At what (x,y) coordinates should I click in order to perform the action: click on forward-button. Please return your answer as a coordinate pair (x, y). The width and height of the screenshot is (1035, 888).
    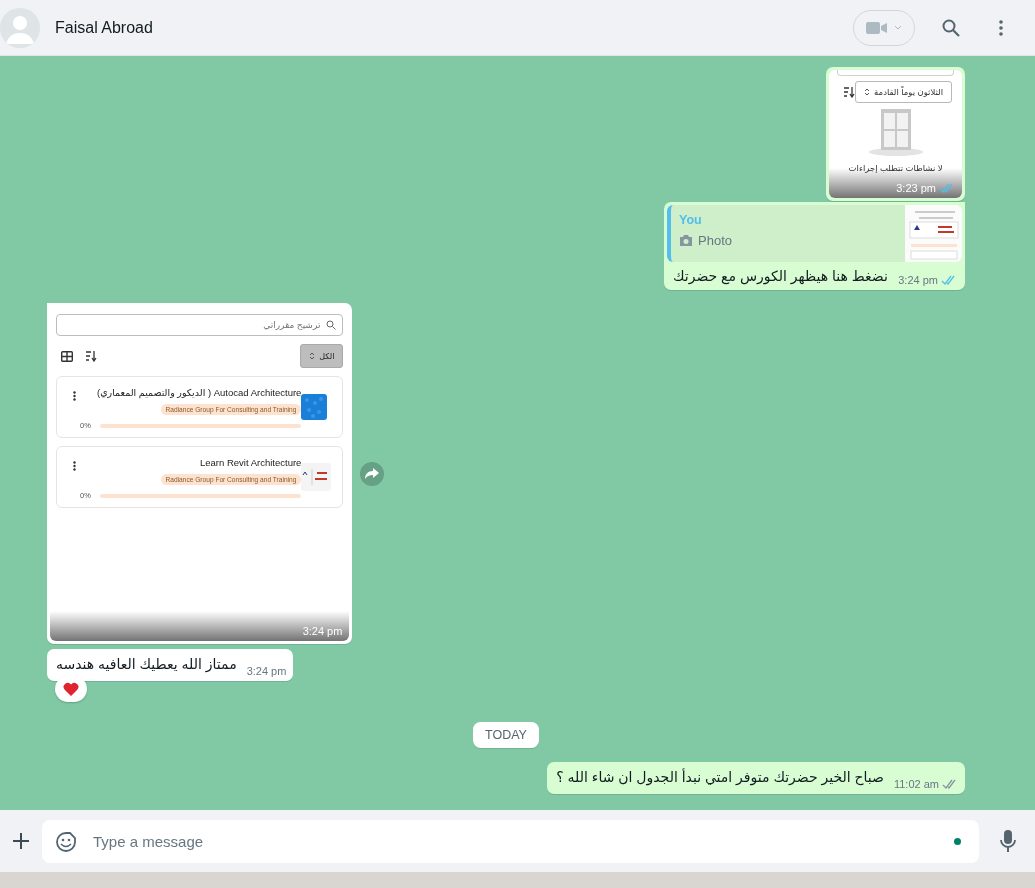
    Looking at the image, I should click on (372, 473).